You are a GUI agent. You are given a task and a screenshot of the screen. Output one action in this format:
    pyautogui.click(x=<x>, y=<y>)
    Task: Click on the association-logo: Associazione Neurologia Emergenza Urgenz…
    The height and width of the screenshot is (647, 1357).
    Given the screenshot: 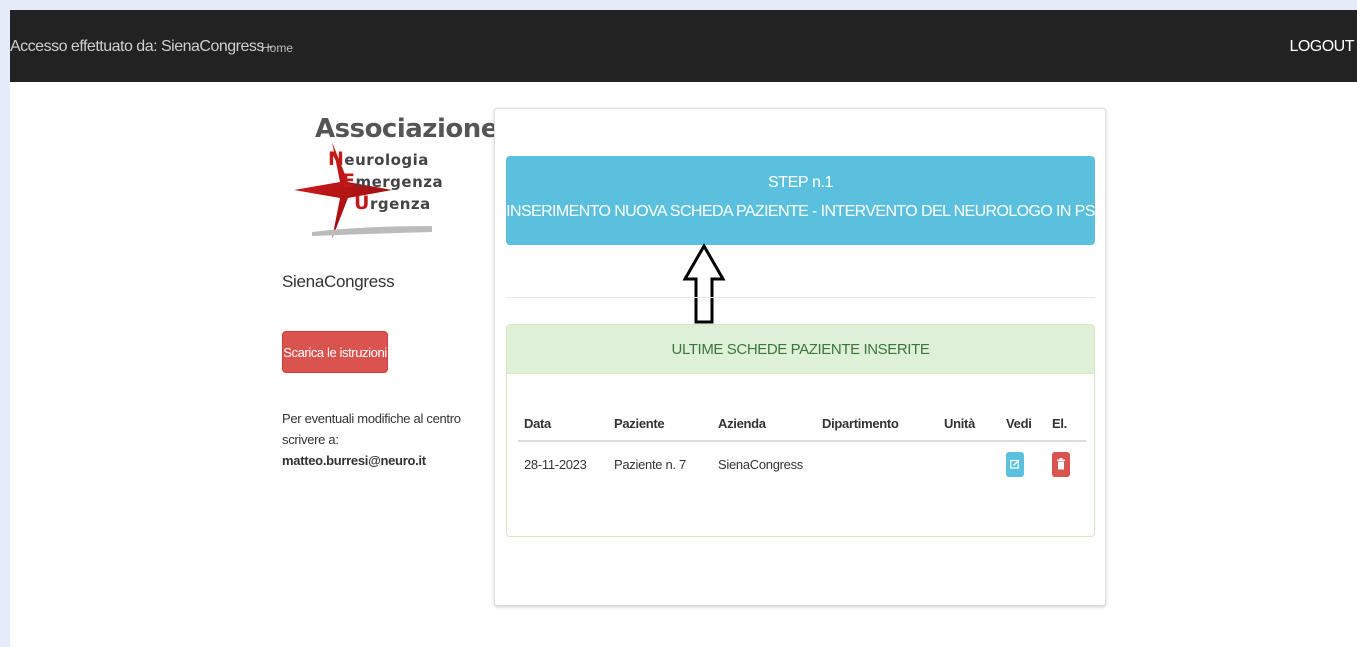 What is the action you would take?
    pyautogui.click(x=390, y=179)
    